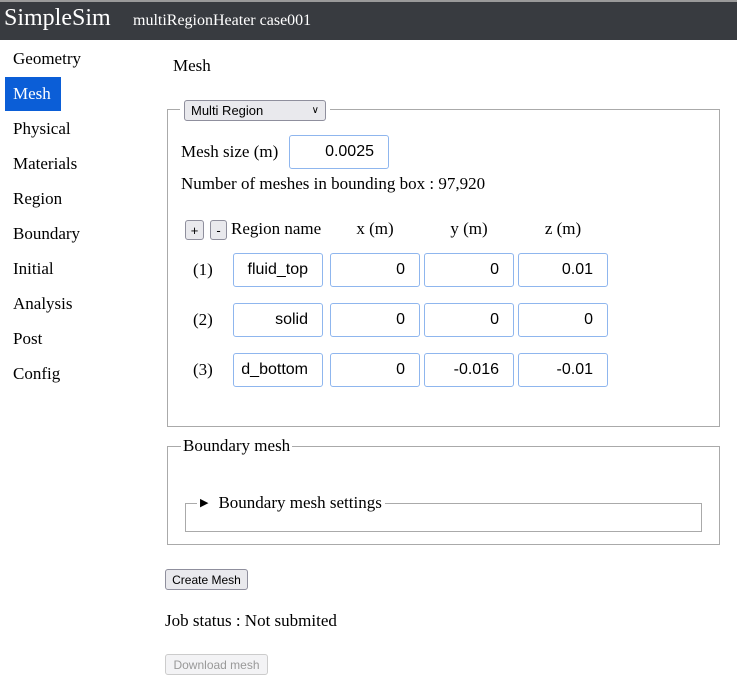 The height and width of the screenshot is (696, 737). I want to click on brand-logo: SimpleSim, so click(57, 18).